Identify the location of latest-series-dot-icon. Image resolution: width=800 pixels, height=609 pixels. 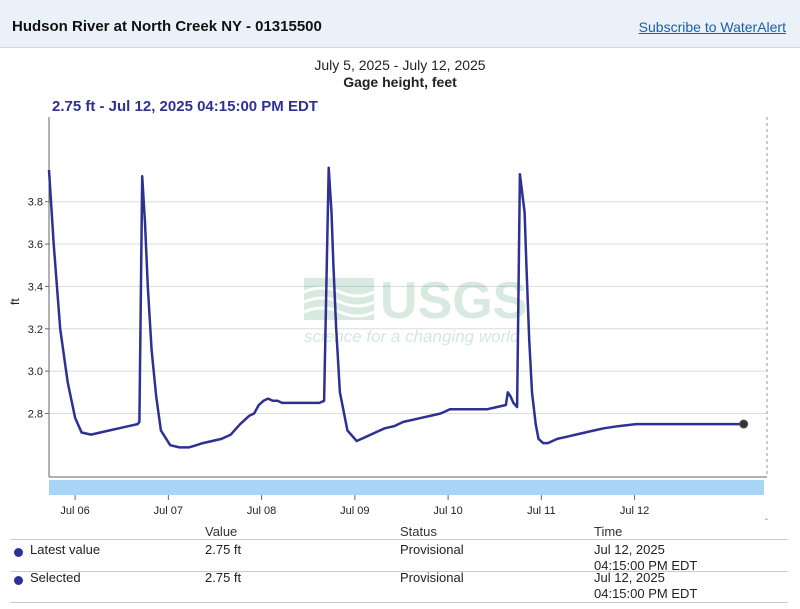
(18, 552).